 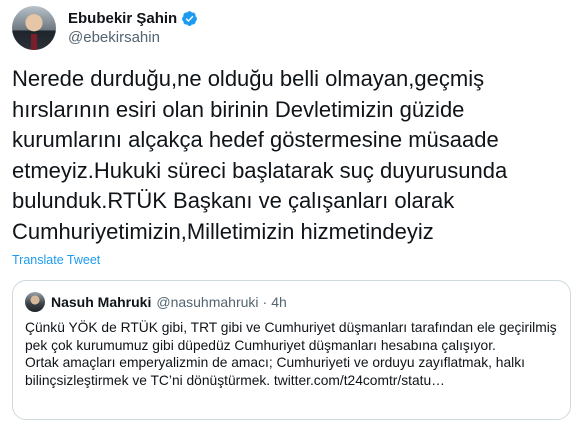 I want to click on verified-badge-icon, so click(x=190, y=18).